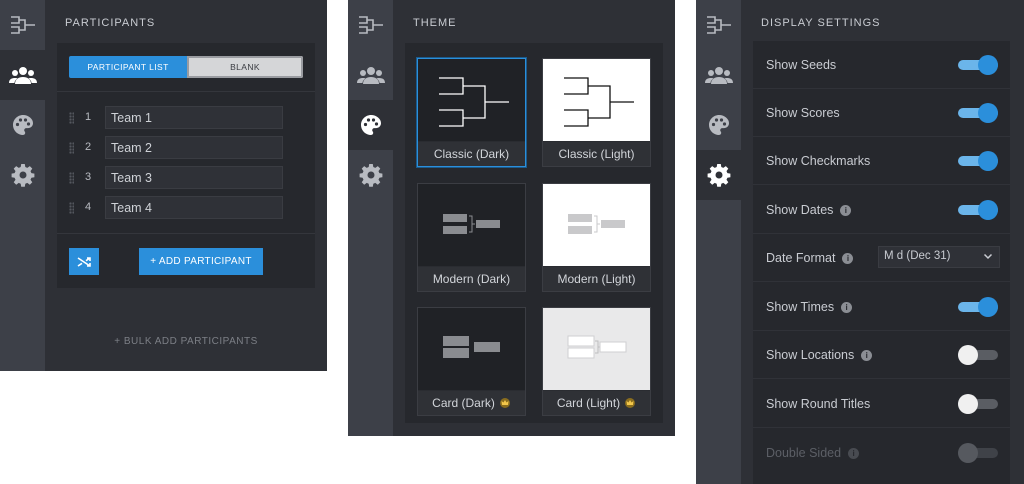 Image resolution: width=1024 pixels, height=484 pixels. What do you see at coordinates (596, 112) in the screenshot?
I see `theme-option-classic-light: Classic (Light)` at bounding box center [596, 112].